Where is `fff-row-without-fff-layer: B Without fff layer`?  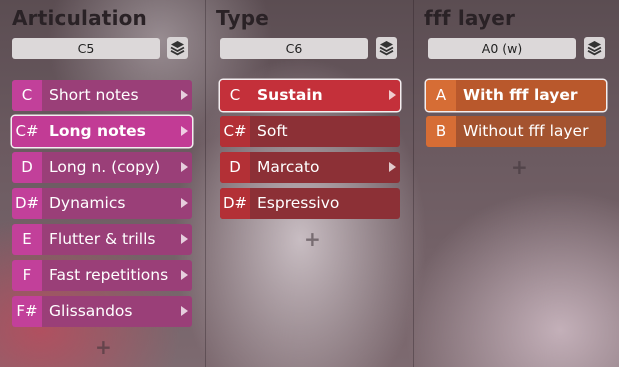
fff-row-without-fff-layer: B Without fff layer is located at coordinates (516, 131).